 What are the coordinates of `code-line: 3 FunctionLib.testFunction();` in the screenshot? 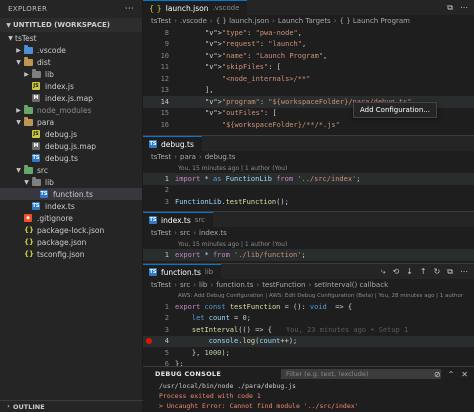 It's located at (308, 202).